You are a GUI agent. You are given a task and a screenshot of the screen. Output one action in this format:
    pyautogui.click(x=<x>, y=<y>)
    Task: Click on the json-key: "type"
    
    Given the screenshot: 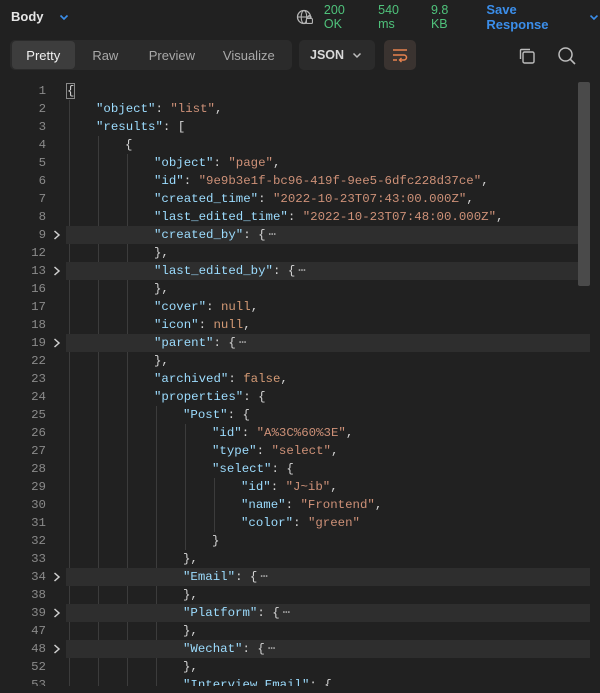 What is the action you would take?
    pyautogui.click(x=234, y=451)
    